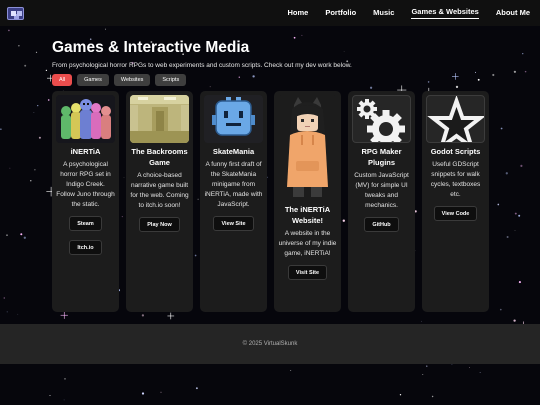 The image size is (540, 405). I want to click on backrooms-thumbnail, so click(159, 119).